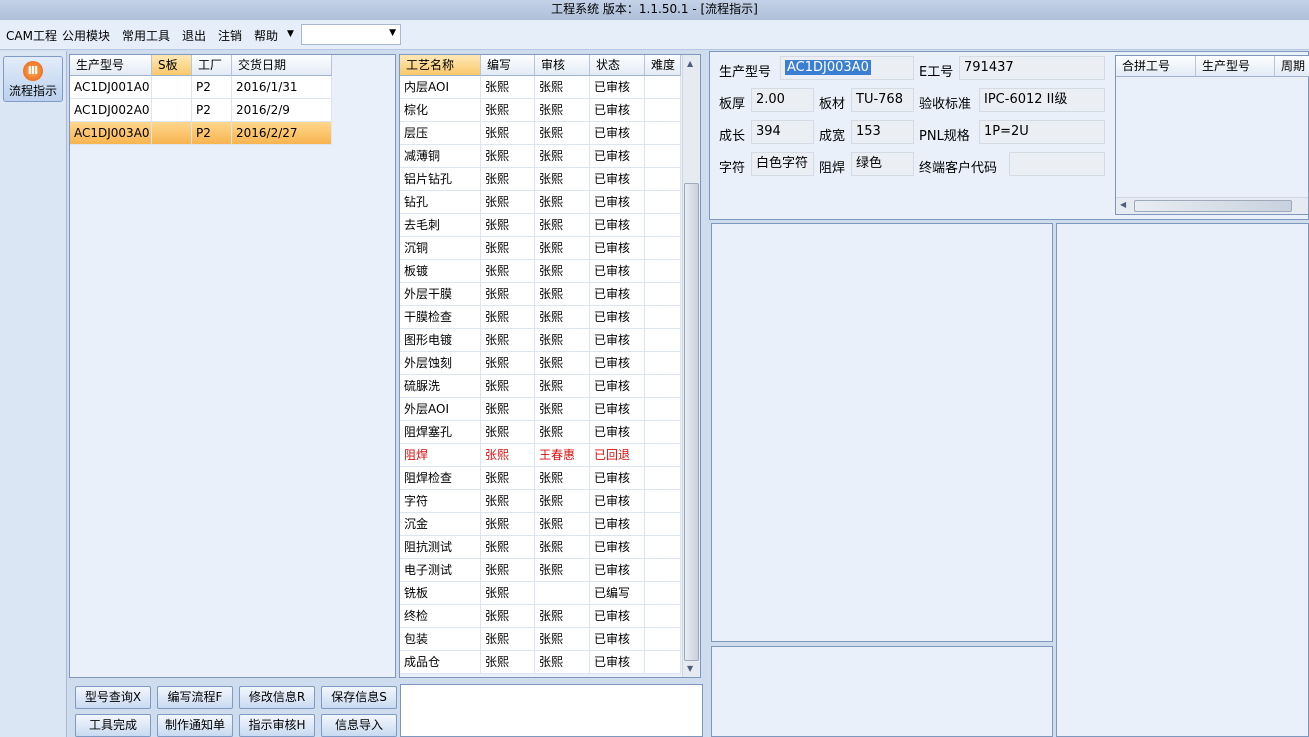  I want to click on width-field: 153, so click(882, 132).